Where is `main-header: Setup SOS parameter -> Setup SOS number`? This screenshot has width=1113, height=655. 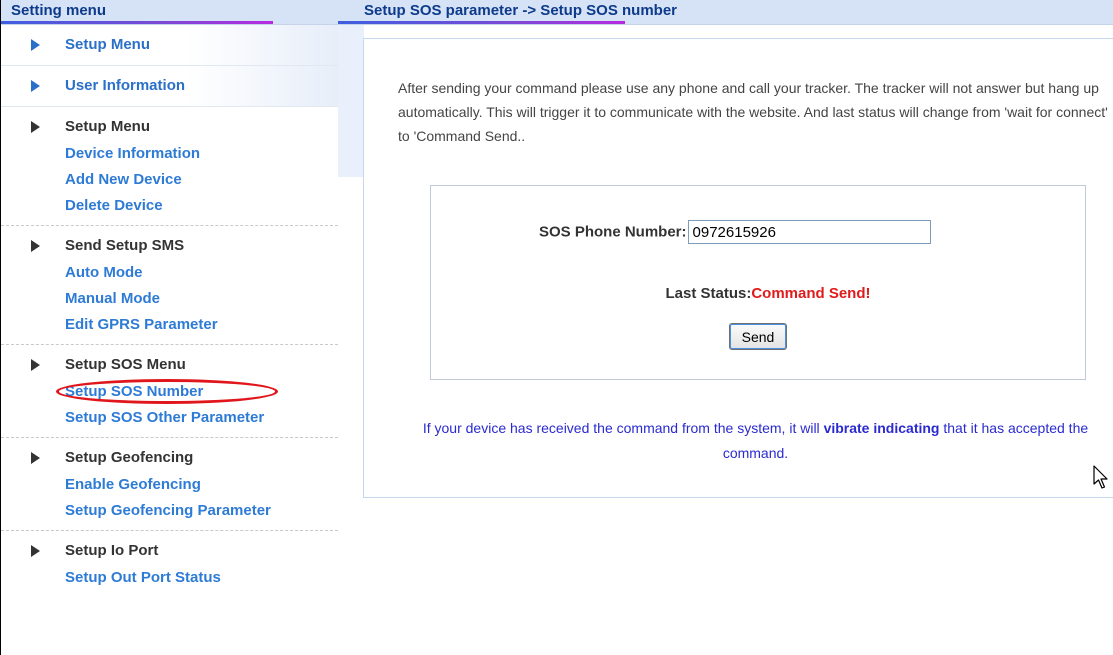 main-header: Setup SOS parameter -> Setup SOS number is located at coordinates (725, 12).